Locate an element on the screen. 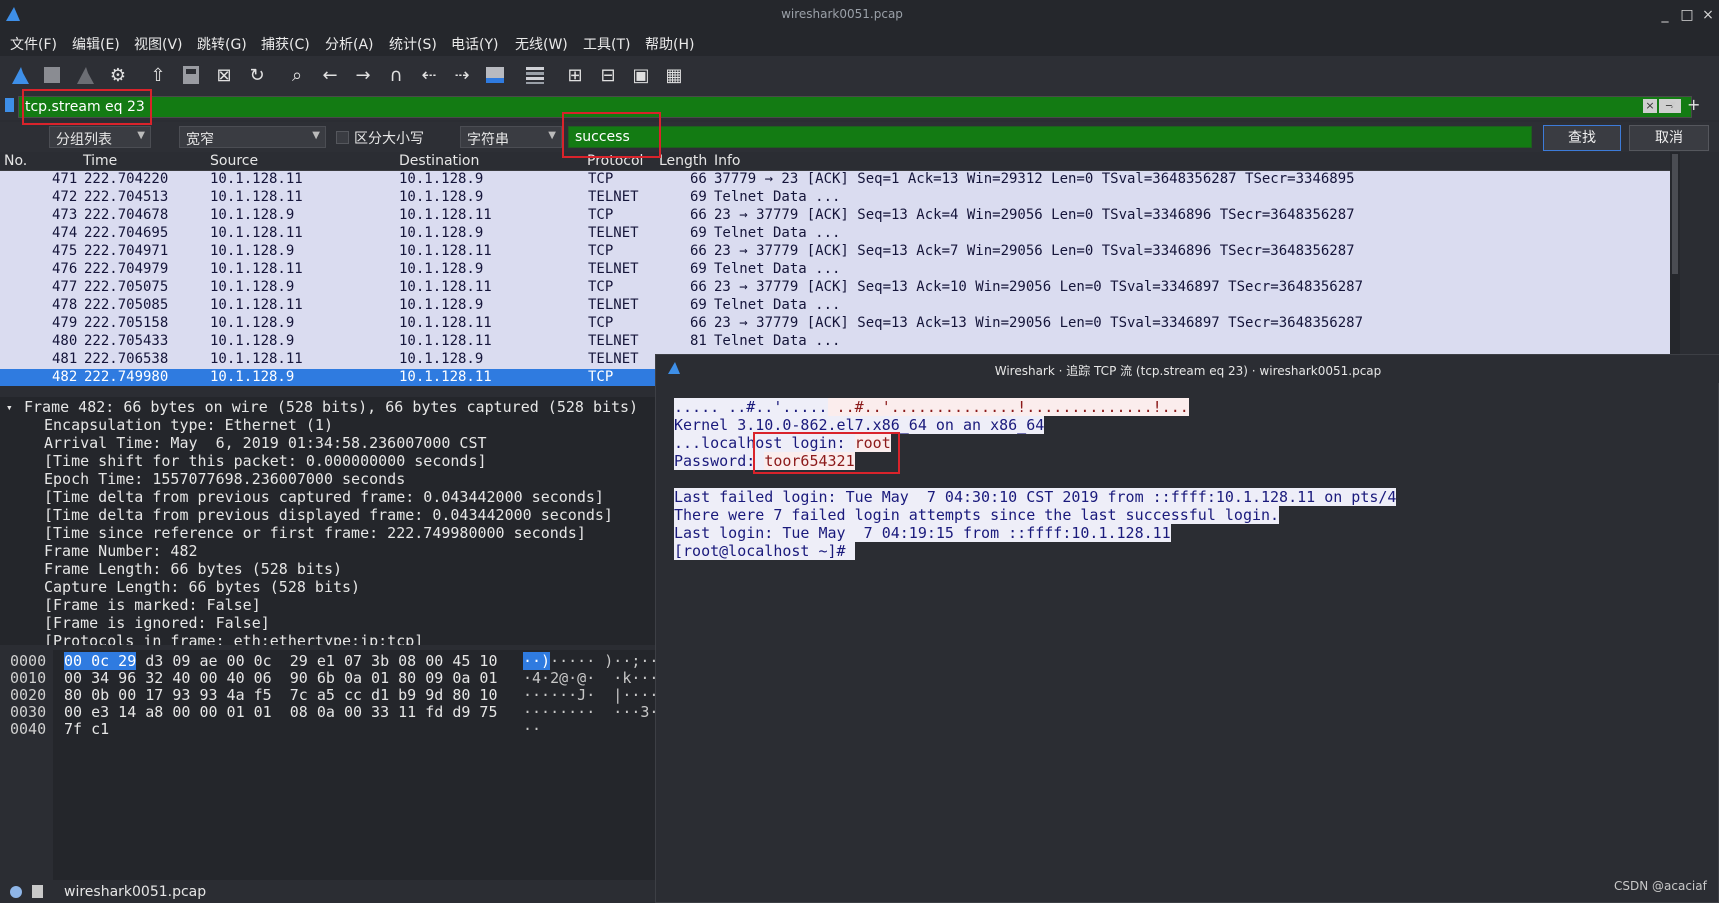 This screenshot has width=1719, height=903. capture-options-icon: ⚙ is located at coordinates (118, 75).